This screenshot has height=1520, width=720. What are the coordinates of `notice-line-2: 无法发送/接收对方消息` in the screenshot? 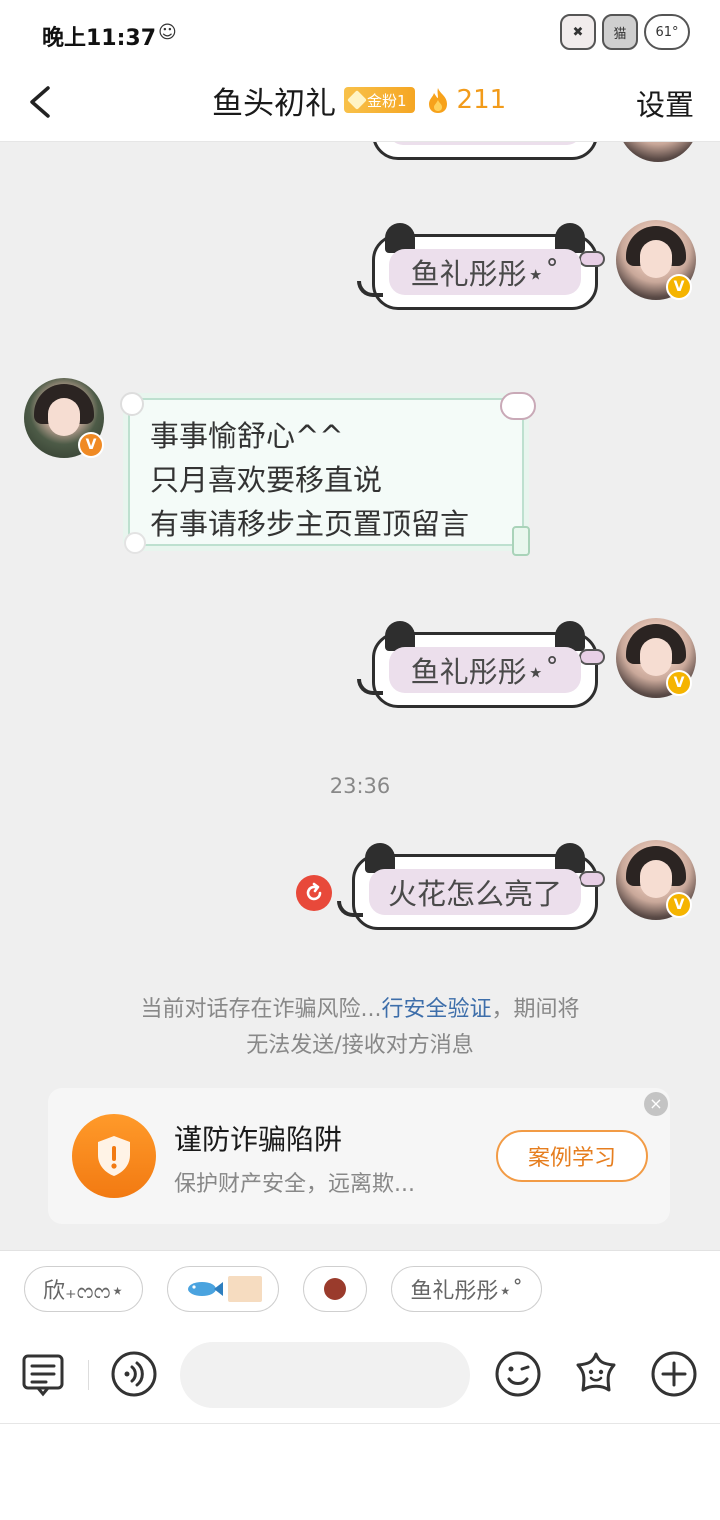 It's located at (360, 1045).